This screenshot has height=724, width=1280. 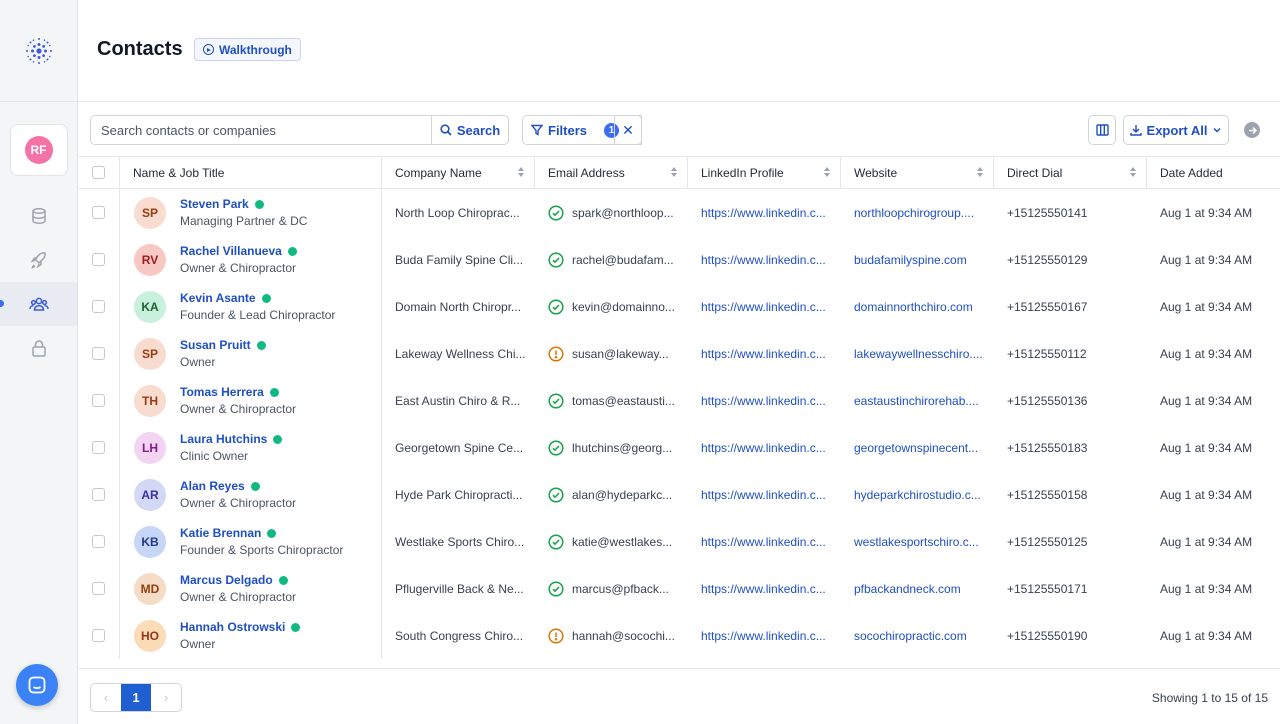 I want to click on contact-name-link: Rachel Villanueva, so click(x=231, y=251).